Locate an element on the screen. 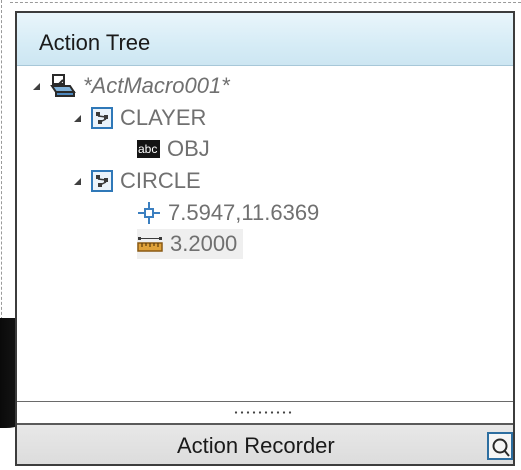 This screenshot has height=470, width=521. resize-grip is located at coordinates (265, 414).